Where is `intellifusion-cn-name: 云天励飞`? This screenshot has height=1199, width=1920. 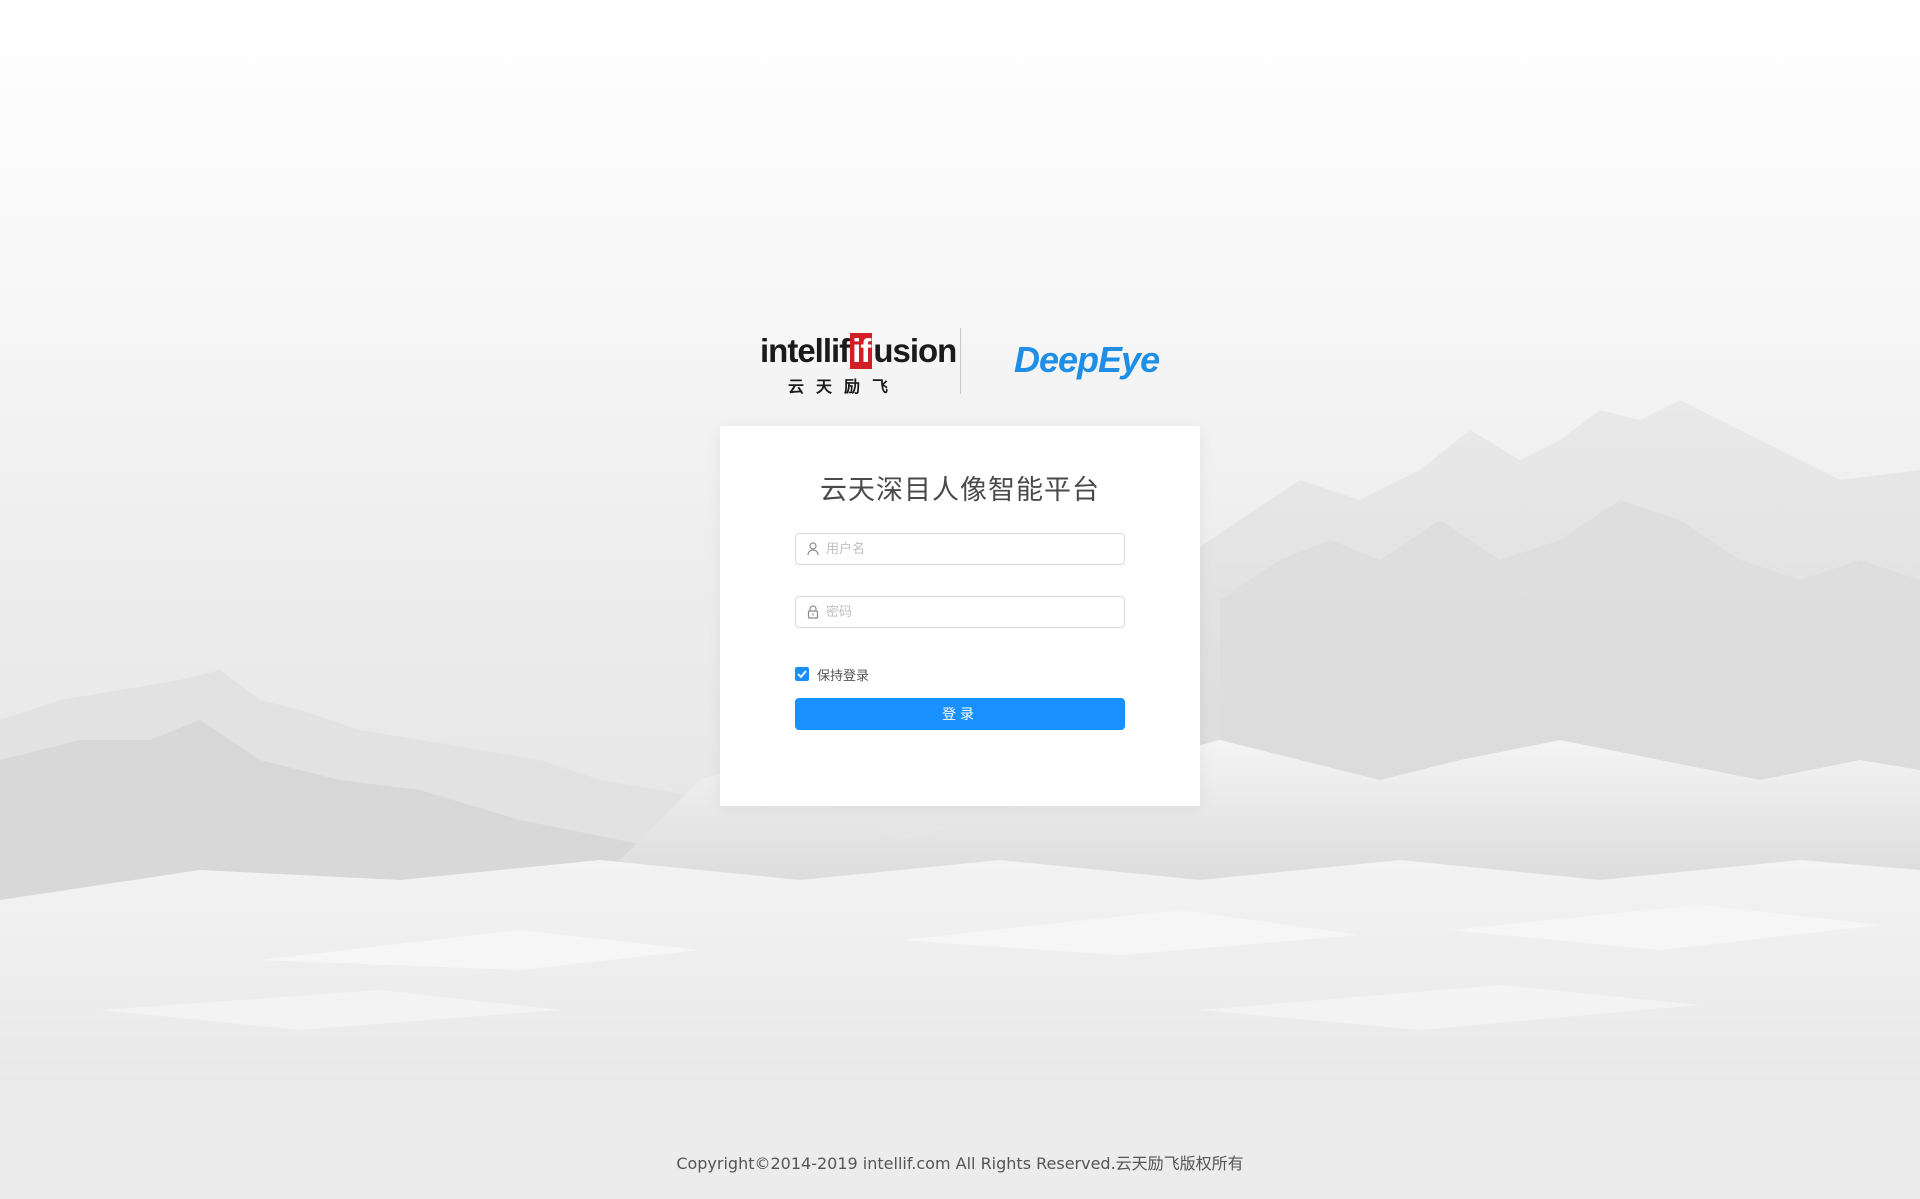
intellifusion-cn-name: 云天励飞 is located at coordinates (844, 386).